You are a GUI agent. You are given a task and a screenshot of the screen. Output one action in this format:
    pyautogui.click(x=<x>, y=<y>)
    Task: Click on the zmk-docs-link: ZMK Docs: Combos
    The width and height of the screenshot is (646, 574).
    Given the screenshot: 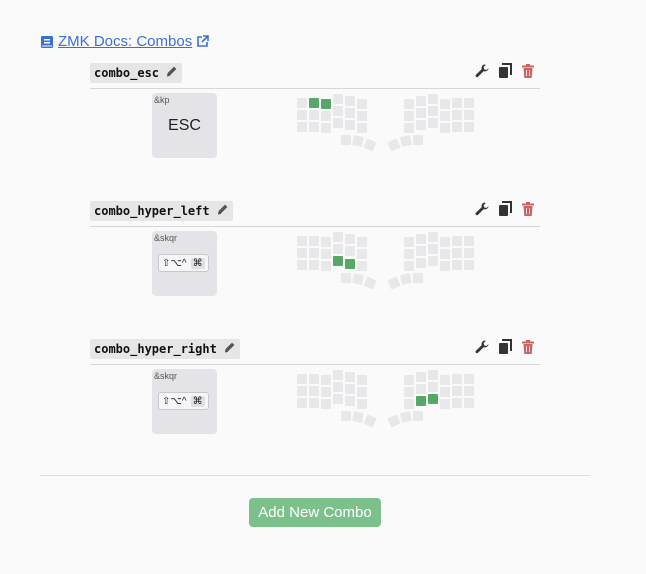 What is the action you would take?
    pyautogui.click(x=125, y=41)
    